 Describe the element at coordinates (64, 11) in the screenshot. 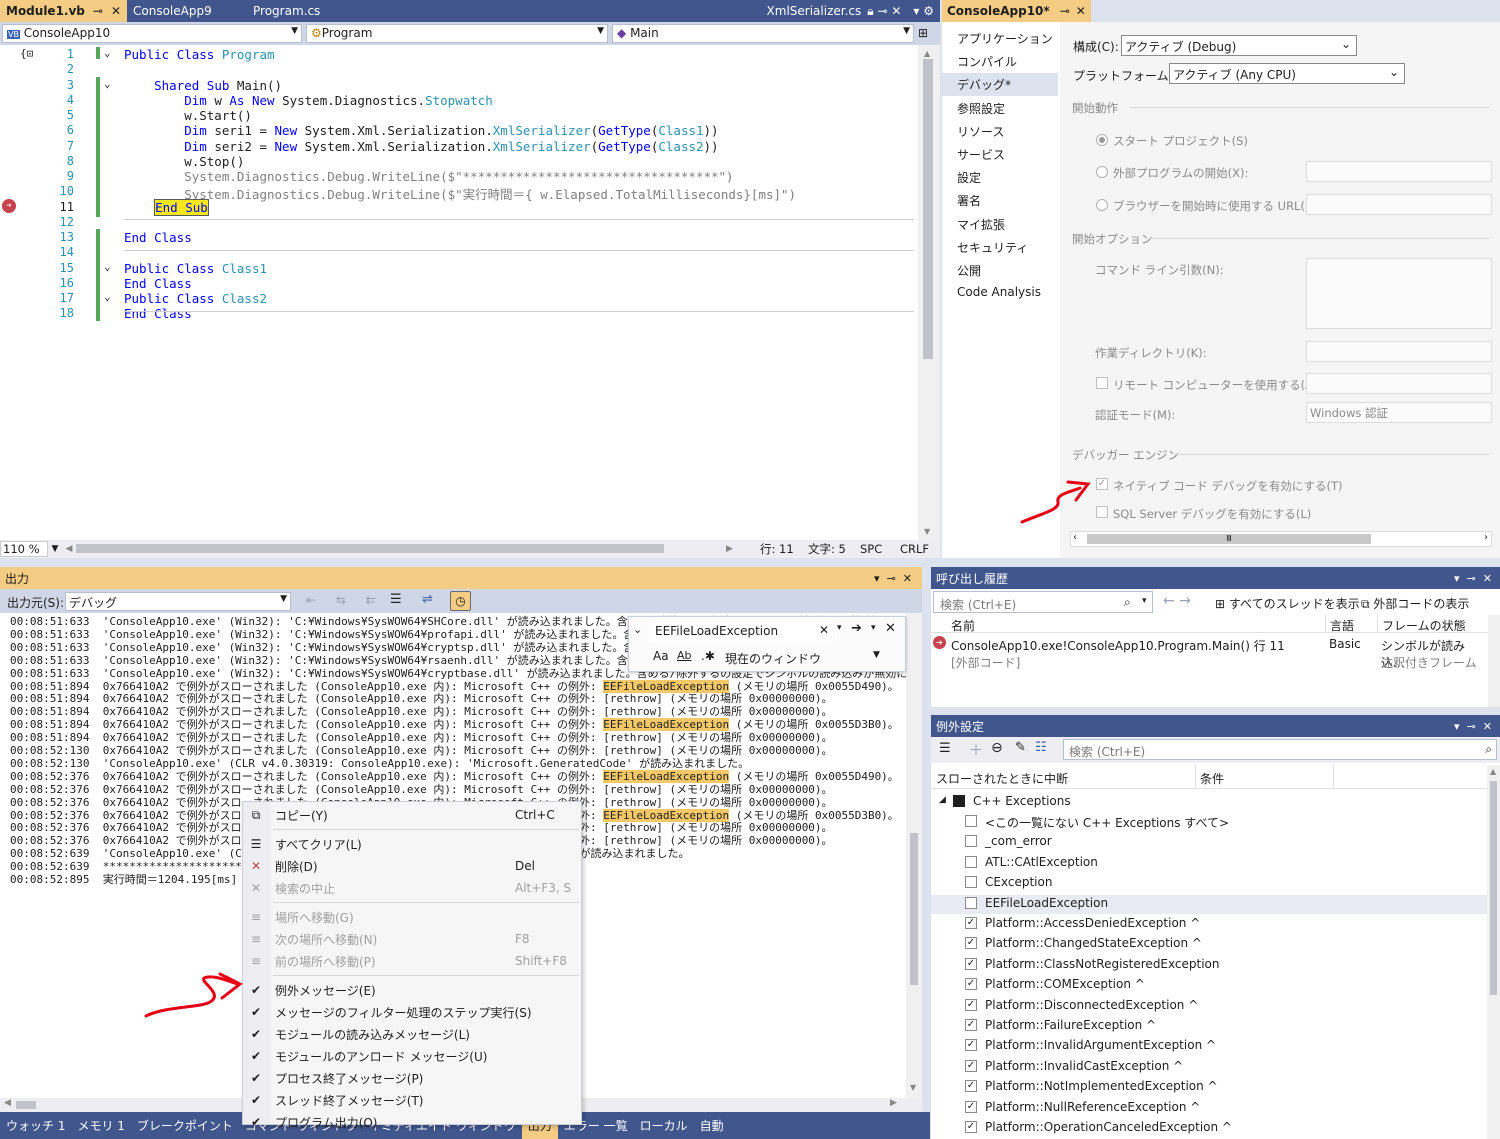

I see `document-tab: Module1.vb ⊸ ✕` at that location.